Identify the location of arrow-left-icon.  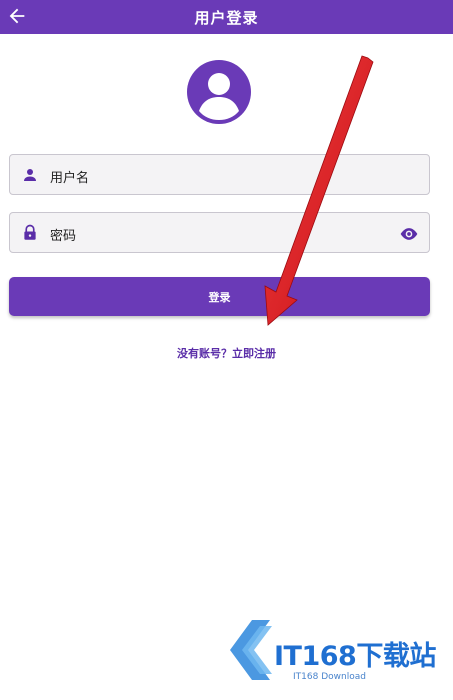
(17, 16).